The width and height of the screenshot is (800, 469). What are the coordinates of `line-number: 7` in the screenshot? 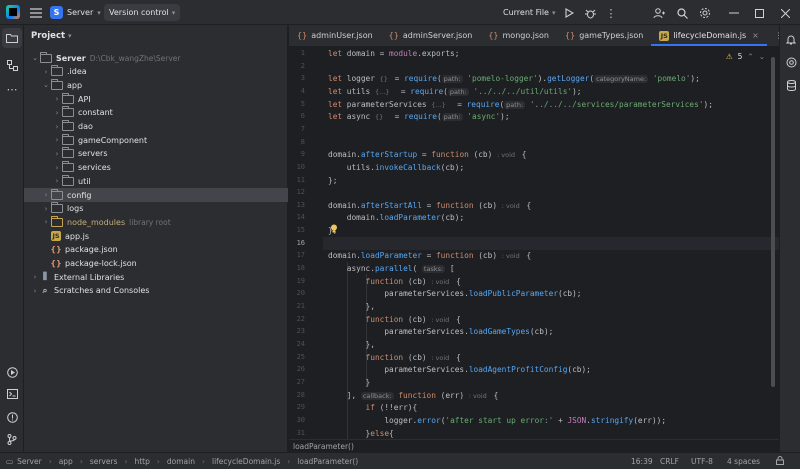 It's located at (297, 129).